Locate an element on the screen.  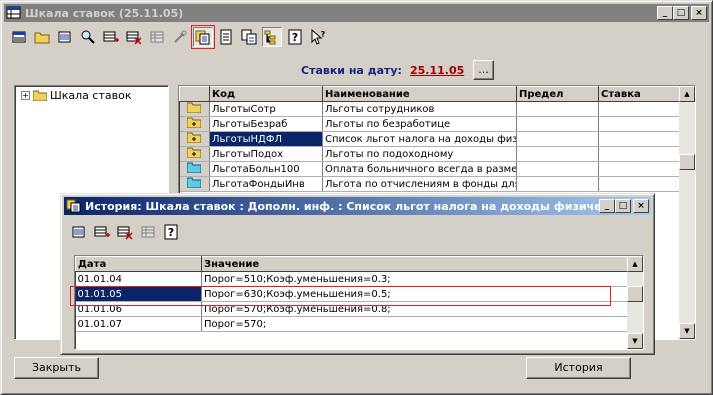
document-button is located at coordinates (226, 37).